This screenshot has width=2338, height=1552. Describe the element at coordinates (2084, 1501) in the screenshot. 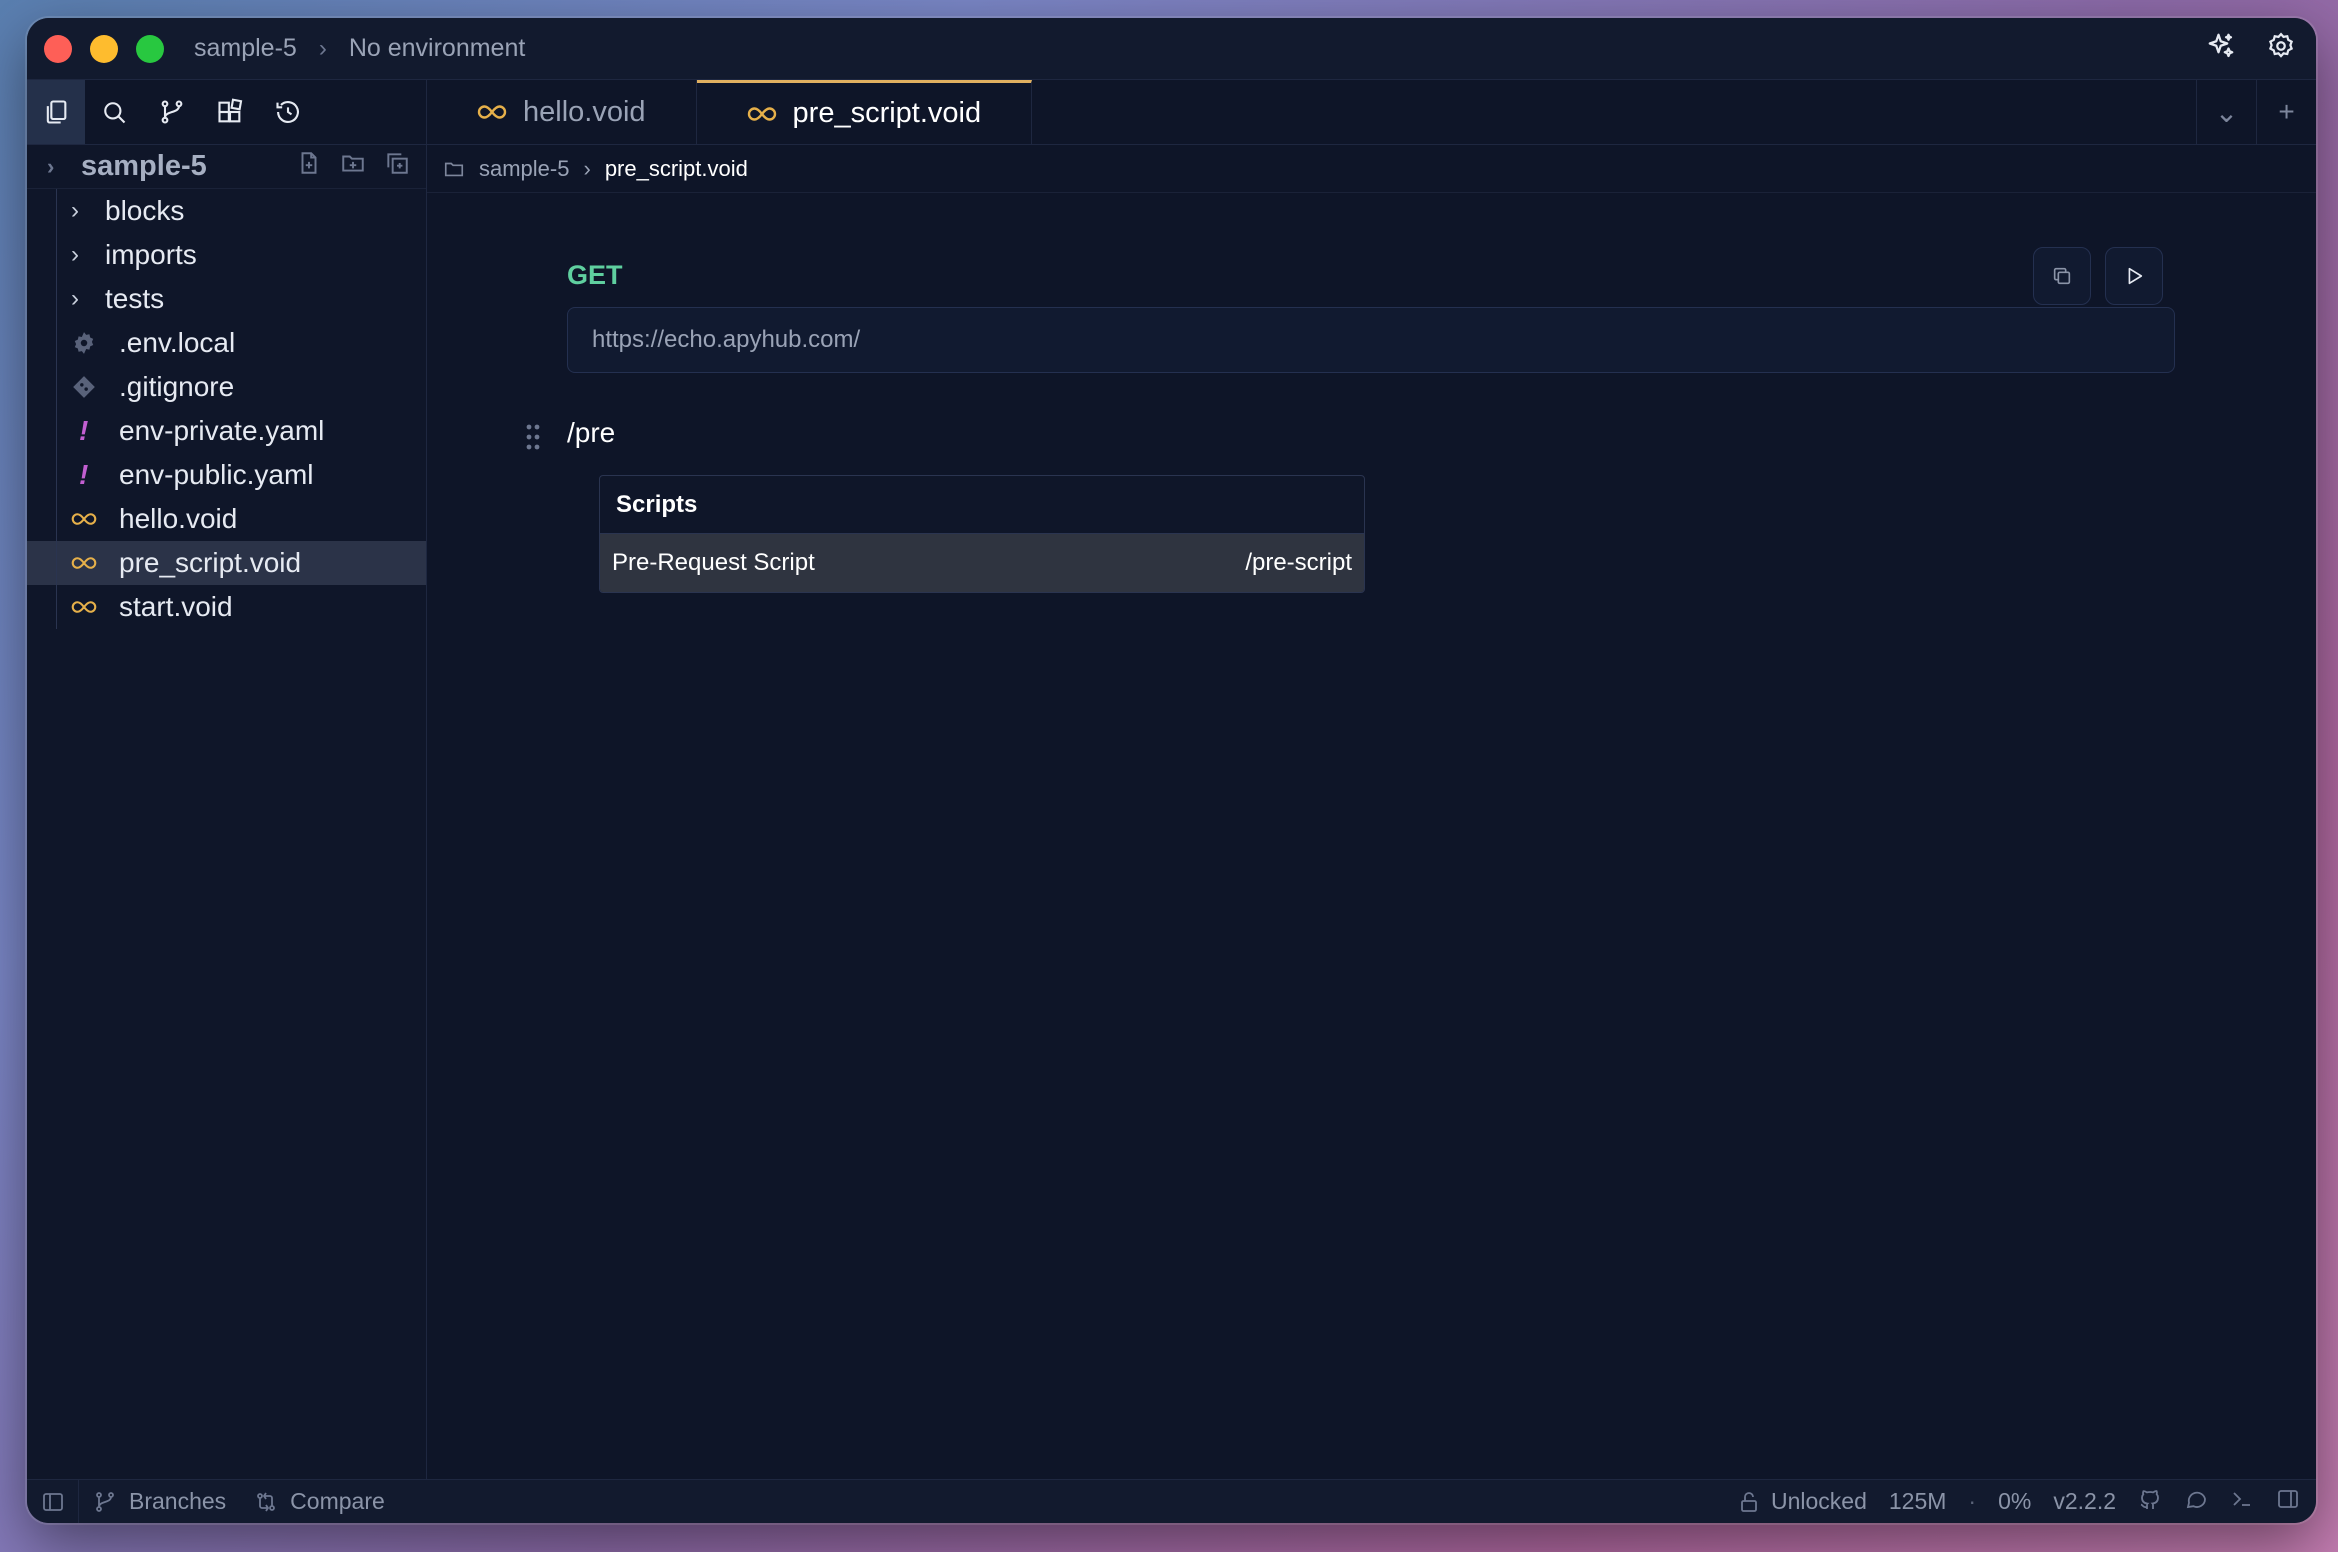

I see `app-version: v2.2.2` at that location.